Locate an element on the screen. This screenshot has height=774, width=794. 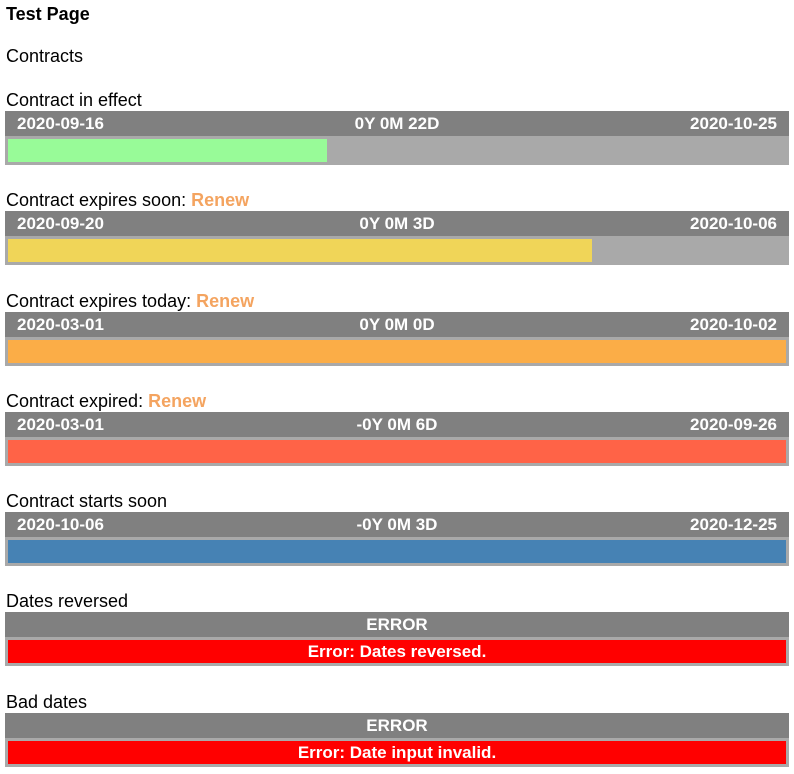
contract-header: 0Y 0M 3D 2020-09-20 2020-10-06 is located at coordinates (397, 223).